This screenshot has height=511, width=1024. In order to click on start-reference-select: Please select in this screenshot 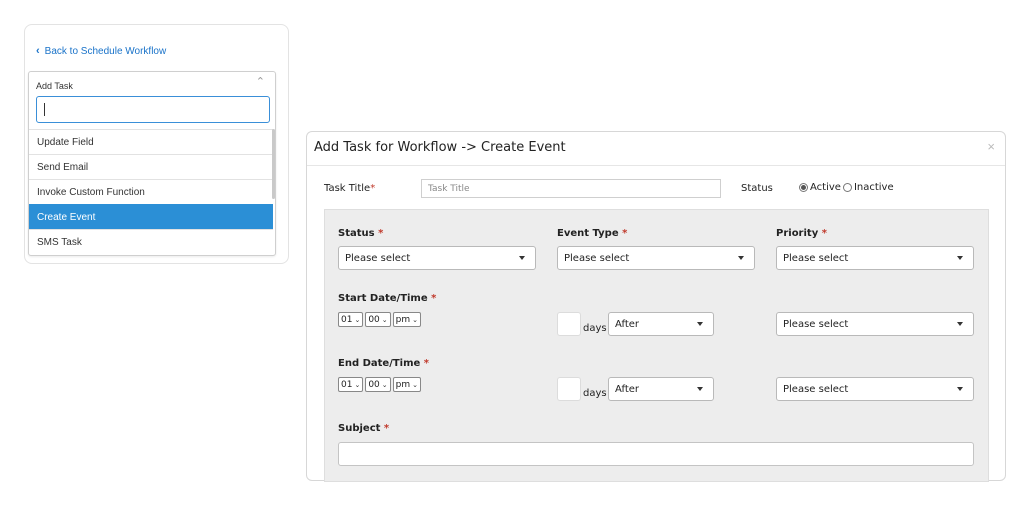, I will do `click(875, 324)`.